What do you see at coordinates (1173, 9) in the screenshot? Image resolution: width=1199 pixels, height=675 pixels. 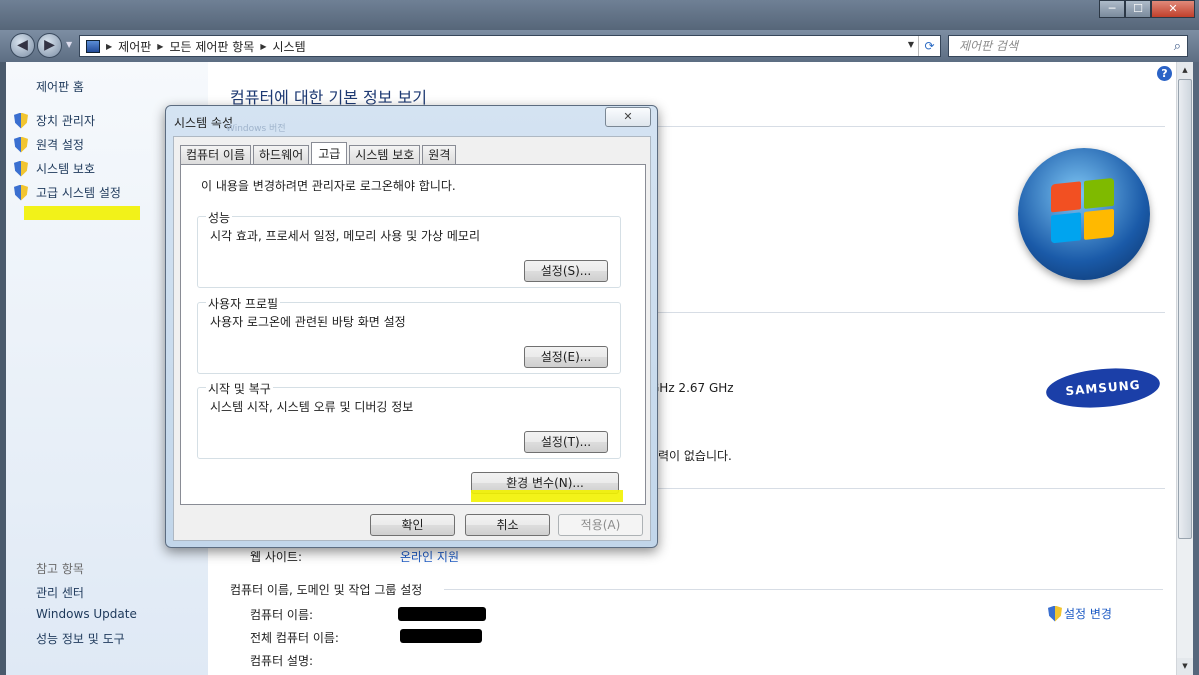 I see `close-button: ✕` at bounding box center [1173, 9].